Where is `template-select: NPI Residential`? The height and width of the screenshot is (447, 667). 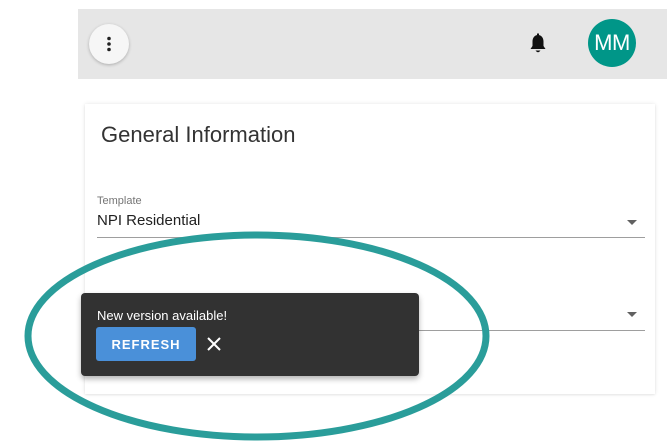
template-select: NPI Residential is located at coordinates (148, 220).